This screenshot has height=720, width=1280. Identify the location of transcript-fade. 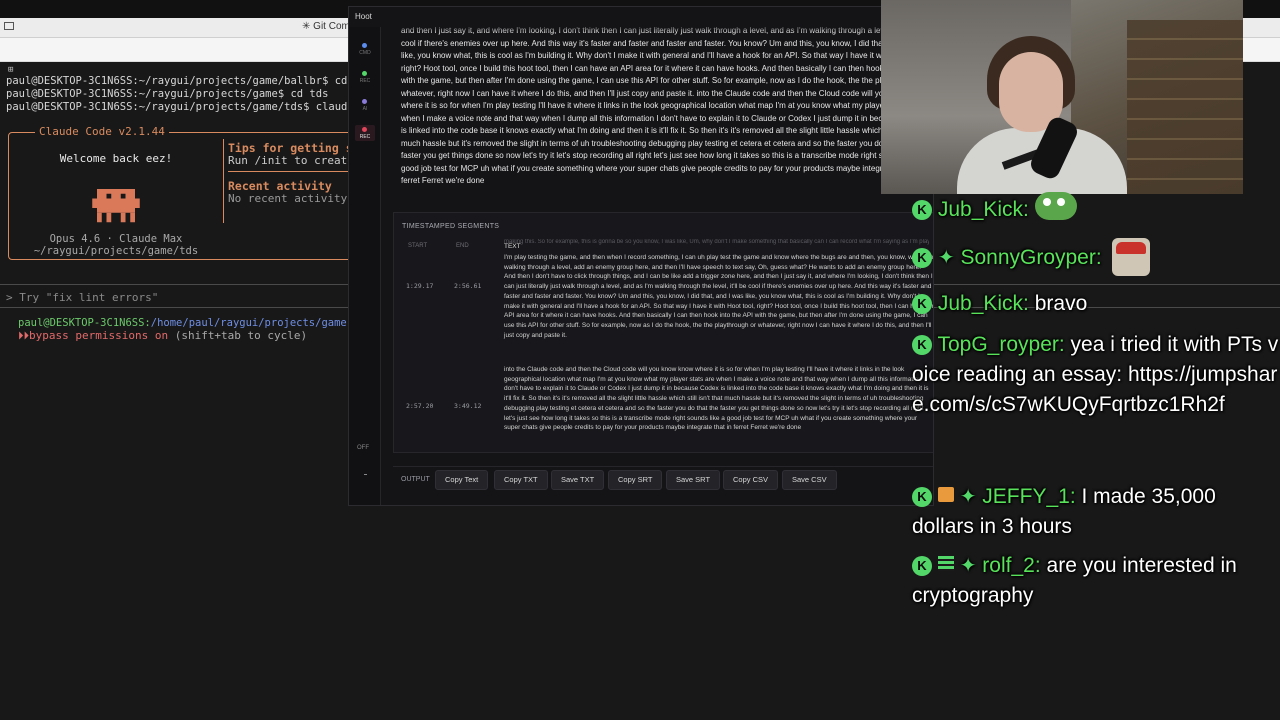
(666, 28).